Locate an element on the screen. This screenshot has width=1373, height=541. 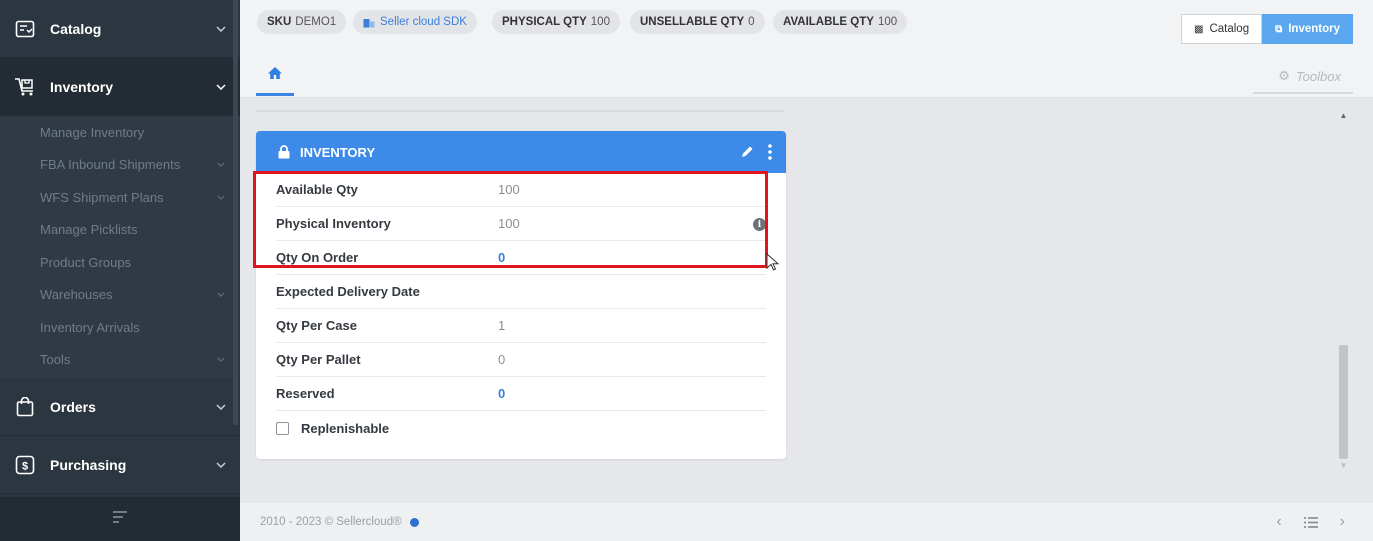
physical-qty-chip: PHYSICAL QTY 100 is located at coordinates (556, 22).